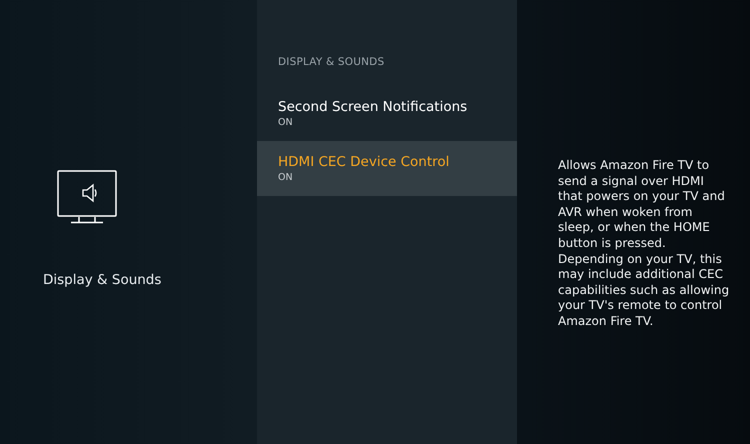 The image size is (750, 444). What do you see at coordinates (332, 62) in the screenshot?
I see `section-heading: DISPLAY & SOUNDS` at bounding box center [332, 62].